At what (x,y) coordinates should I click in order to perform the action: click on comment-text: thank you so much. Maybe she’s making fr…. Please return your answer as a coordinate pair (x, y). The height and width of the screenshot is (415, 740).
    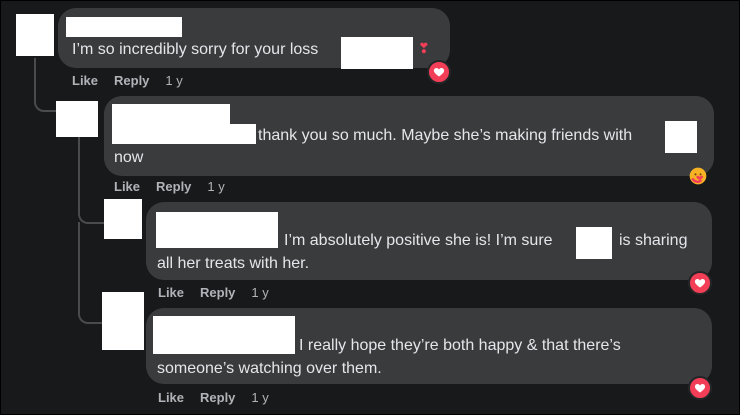
    Looking at the image, I should click on (445, 135).